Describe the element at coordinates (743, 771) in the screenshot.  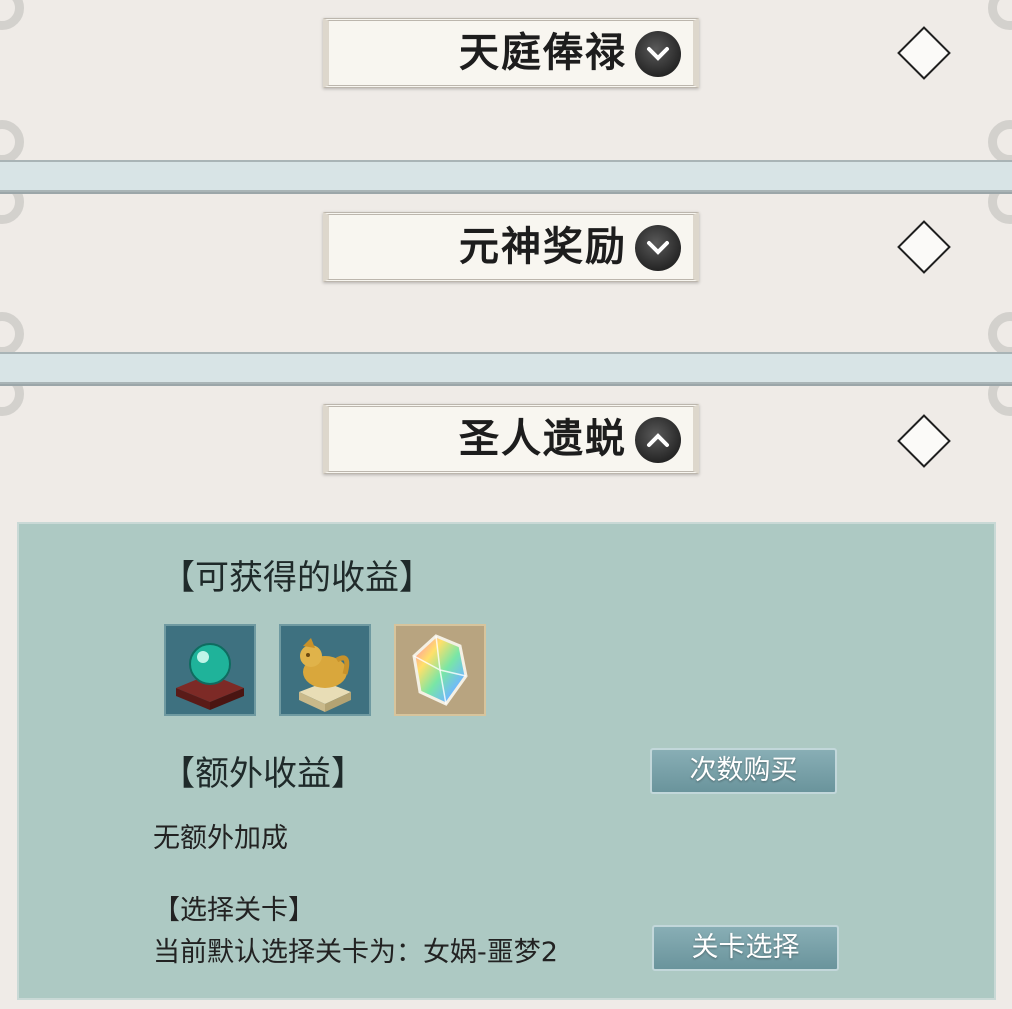
I see `buy-times-button: 次数购买` at that location.